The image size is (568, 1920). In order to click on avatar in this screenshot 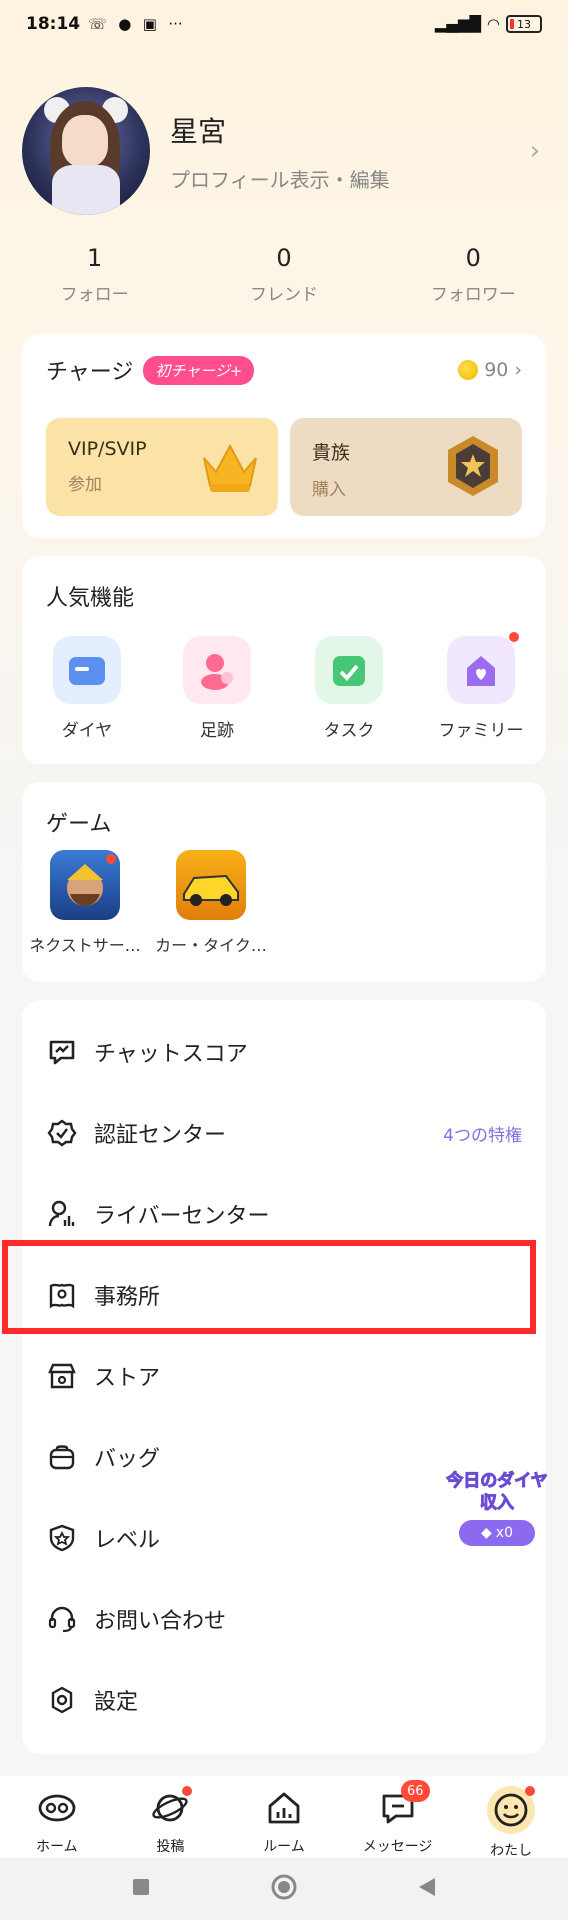, I will do `click(86, 151)`.